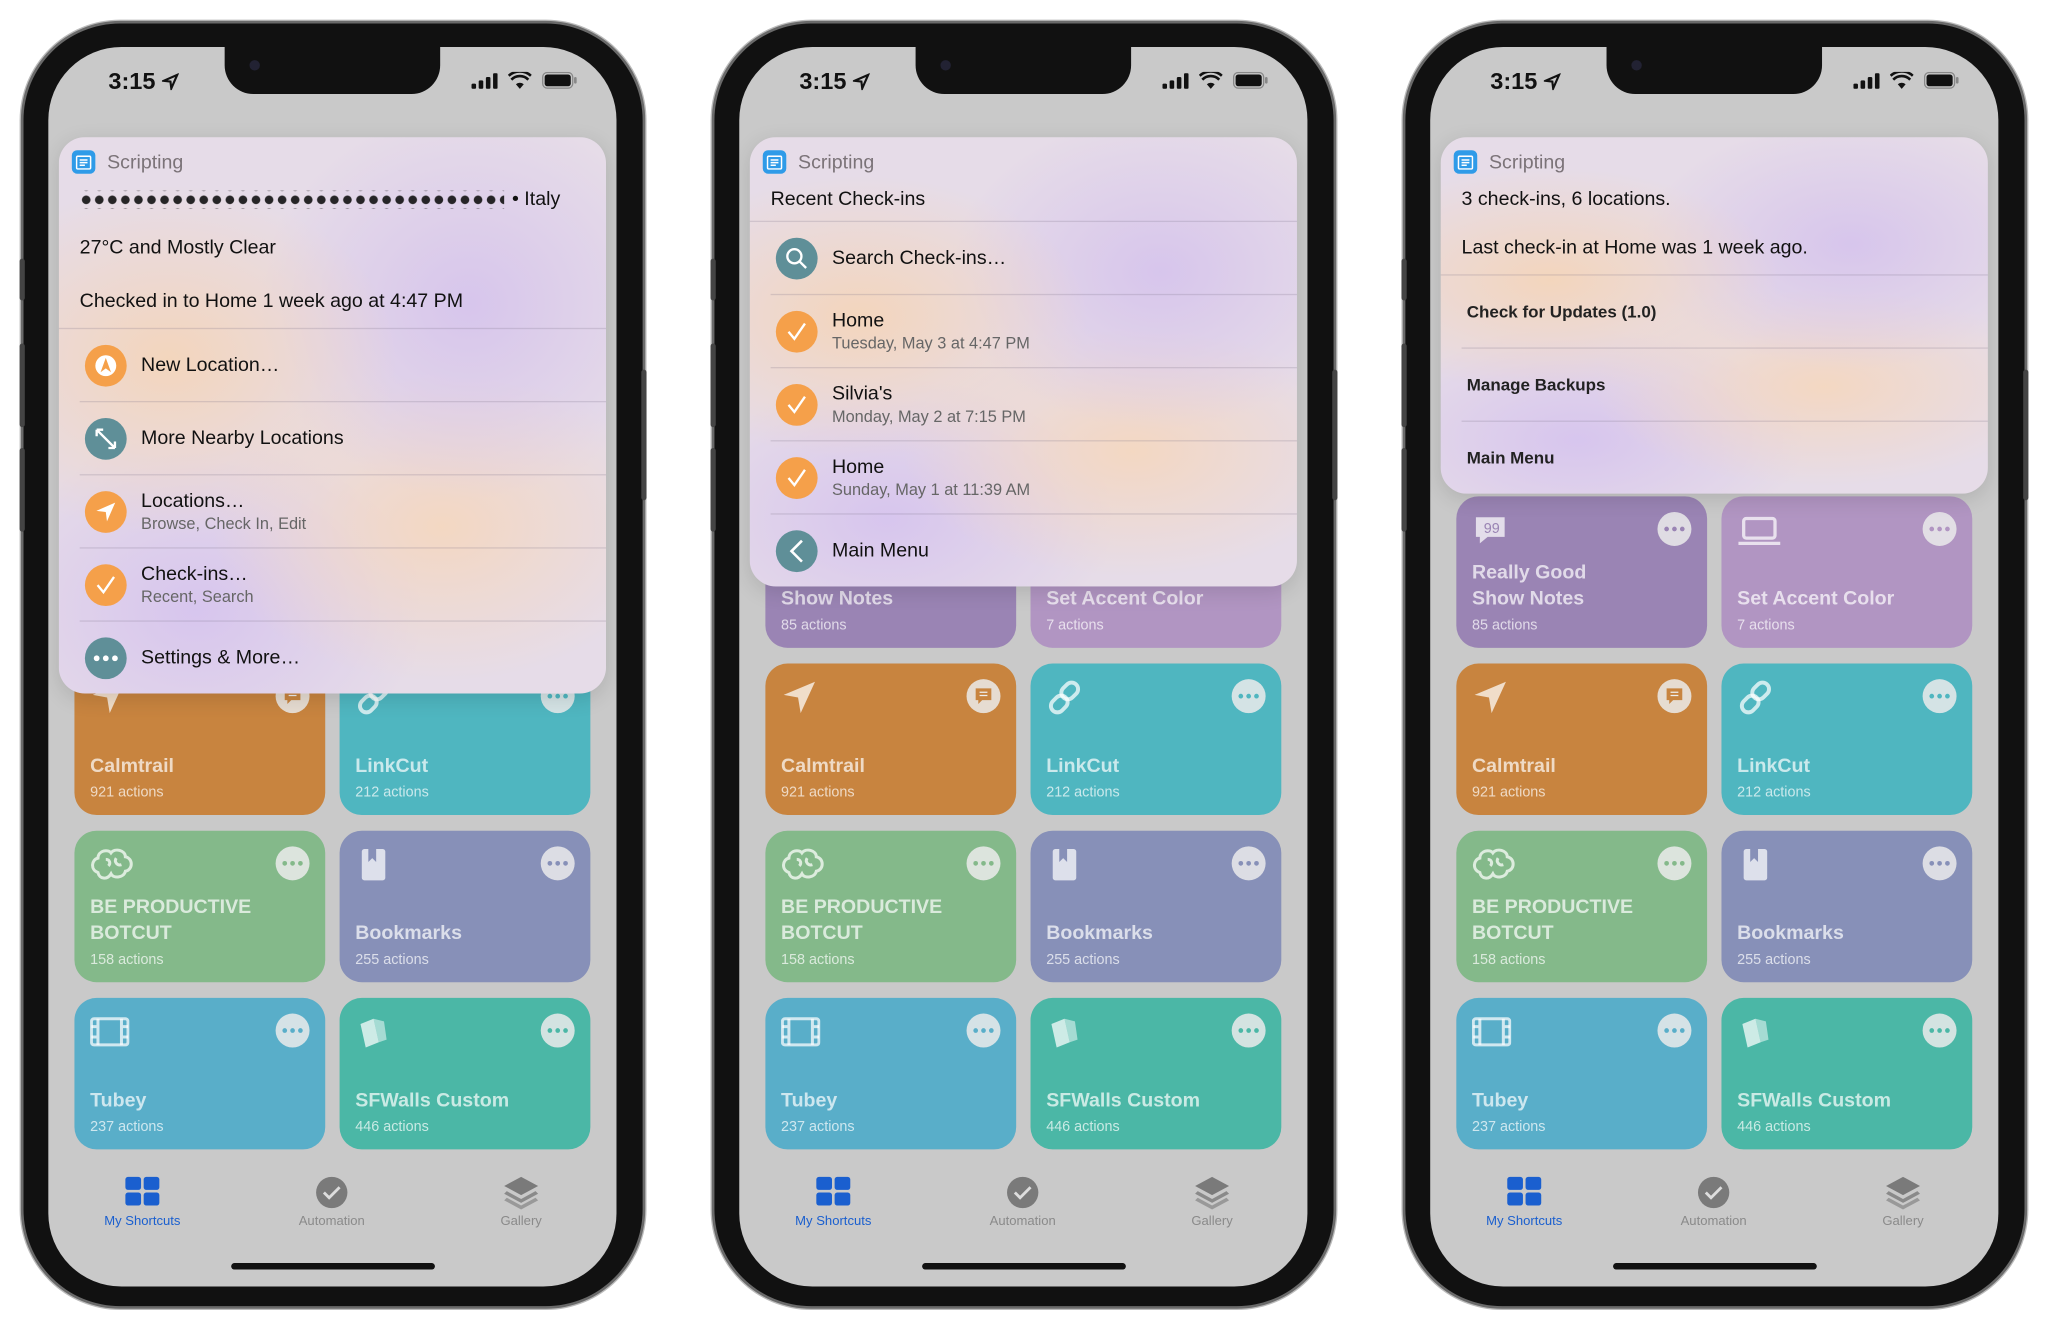 This screenshot has height=1330, width=2048. What do you see at coordinates (930, 343) in the screenshot?
I see `action-subtitle: Tuesday, May 3 at 4:47 PM` at bounding box center [930, 343].